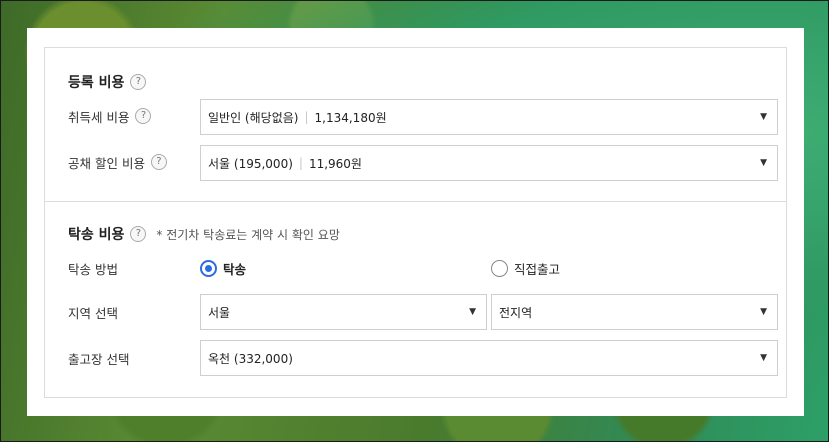 The image size is (829, 442). What do you see at coordinates (516, 312) in the screenshot?
I see `sub-region-selected: 전지역` at bounding box center [516, 312].